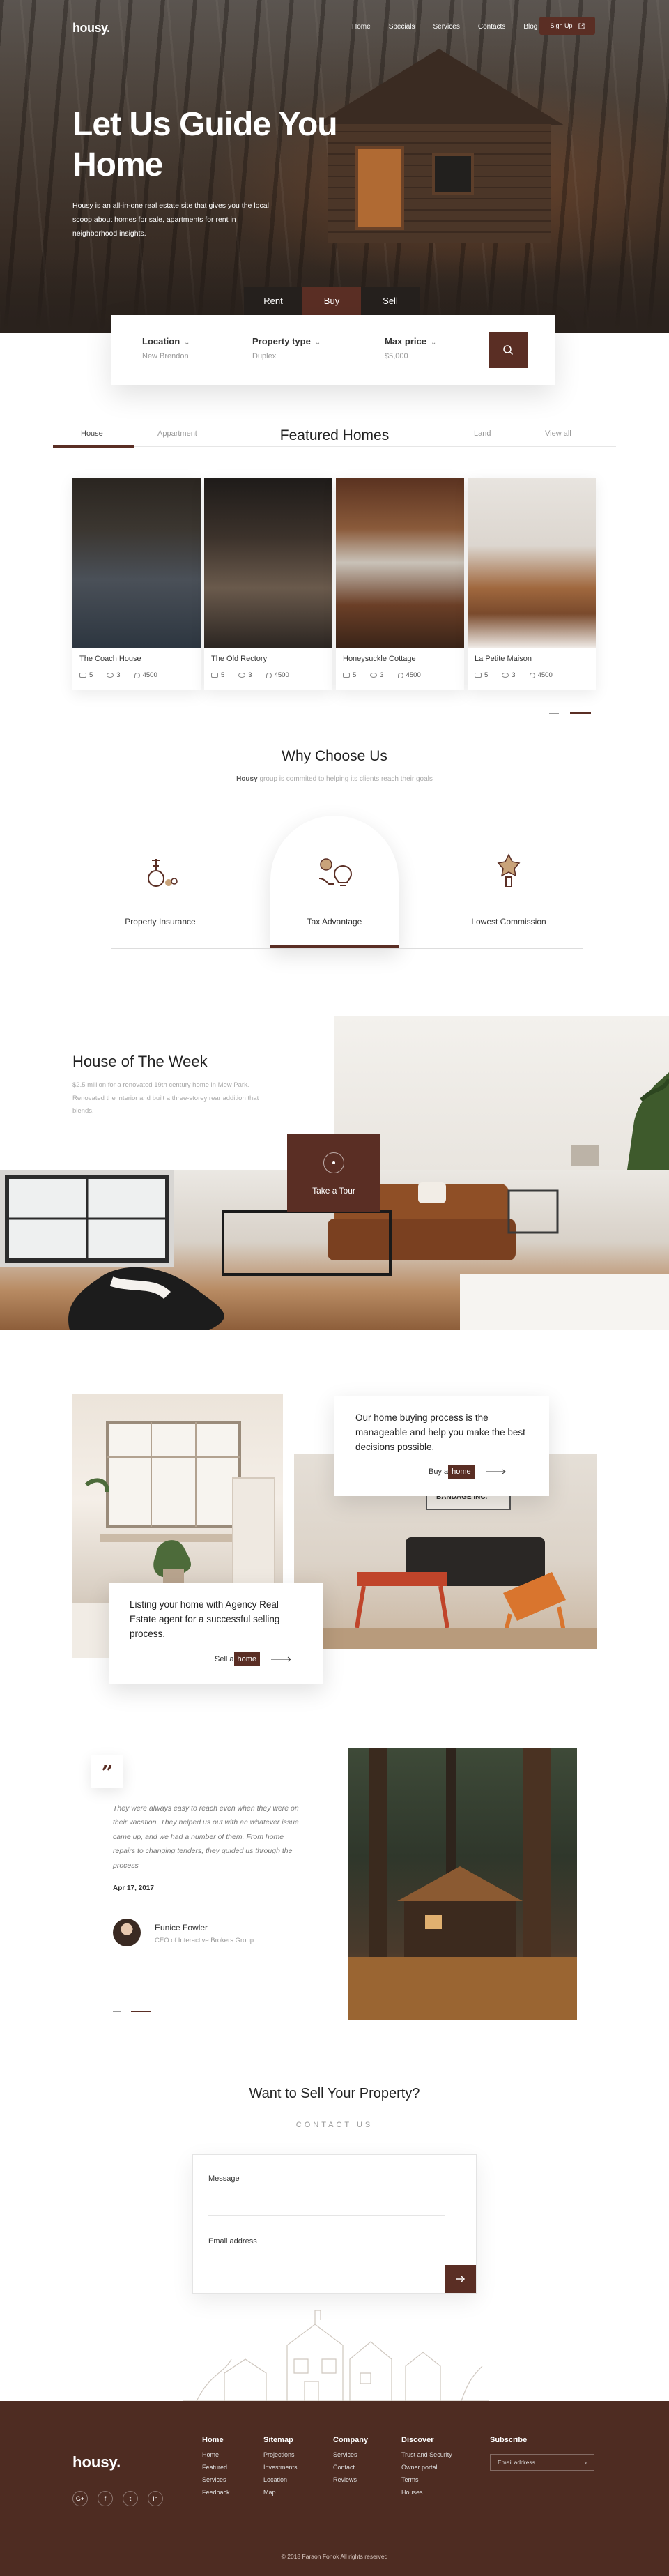 This screenshot has height=2576, width=669. Describe the element at coordinates (163, 873) in the screenshot. I see `insurance-icon` at that location.